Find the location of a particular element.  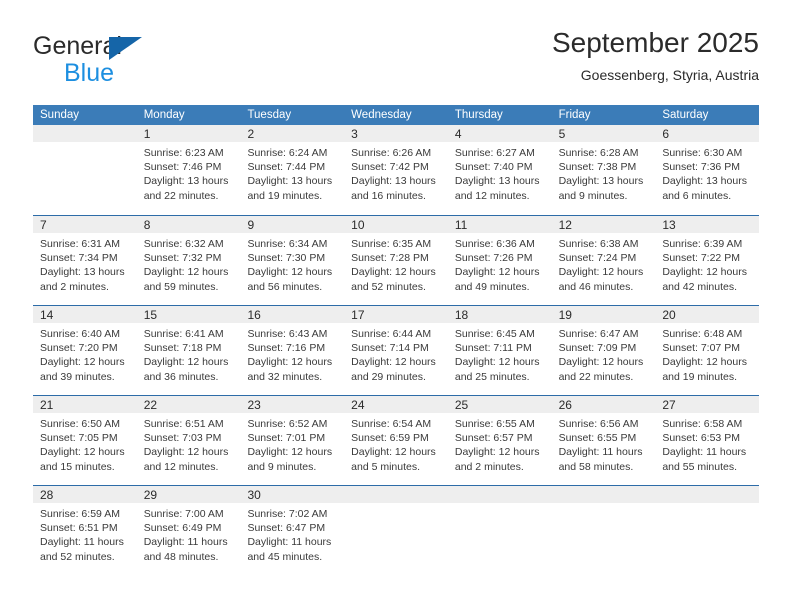

day-number: 11 is located at coordinates (461, 225).